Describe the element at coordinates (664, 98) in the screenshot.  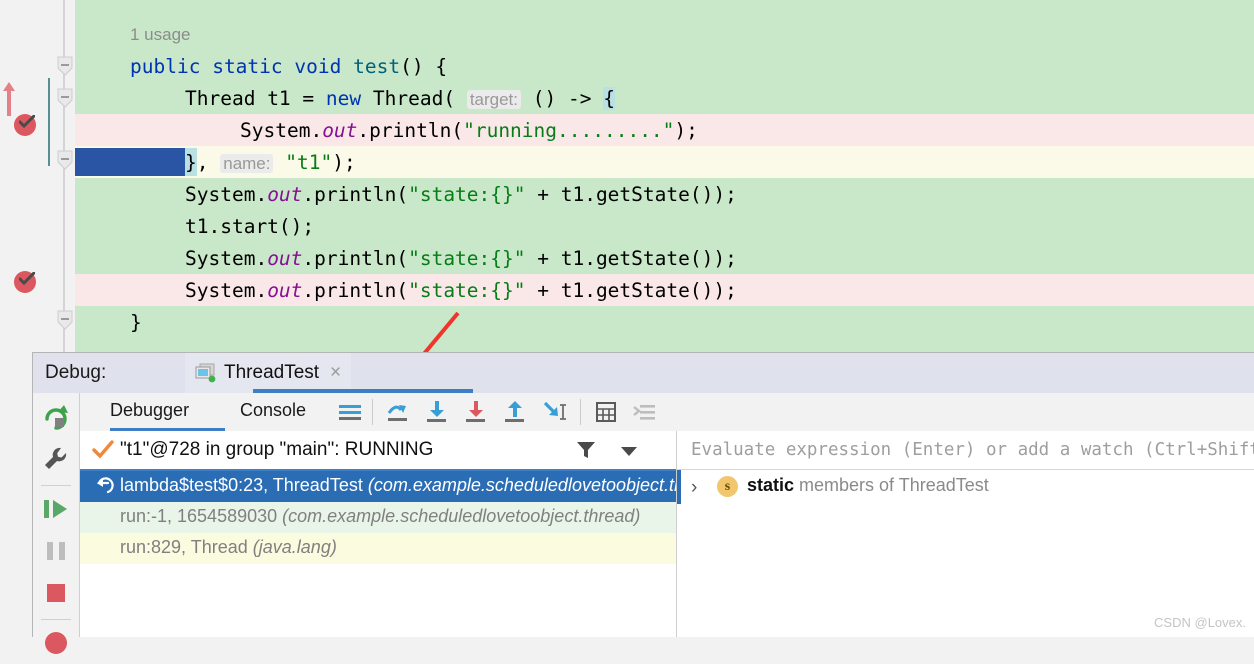
I see `code-line: Thread t1 = new Thread( target: () -> {` at that location.